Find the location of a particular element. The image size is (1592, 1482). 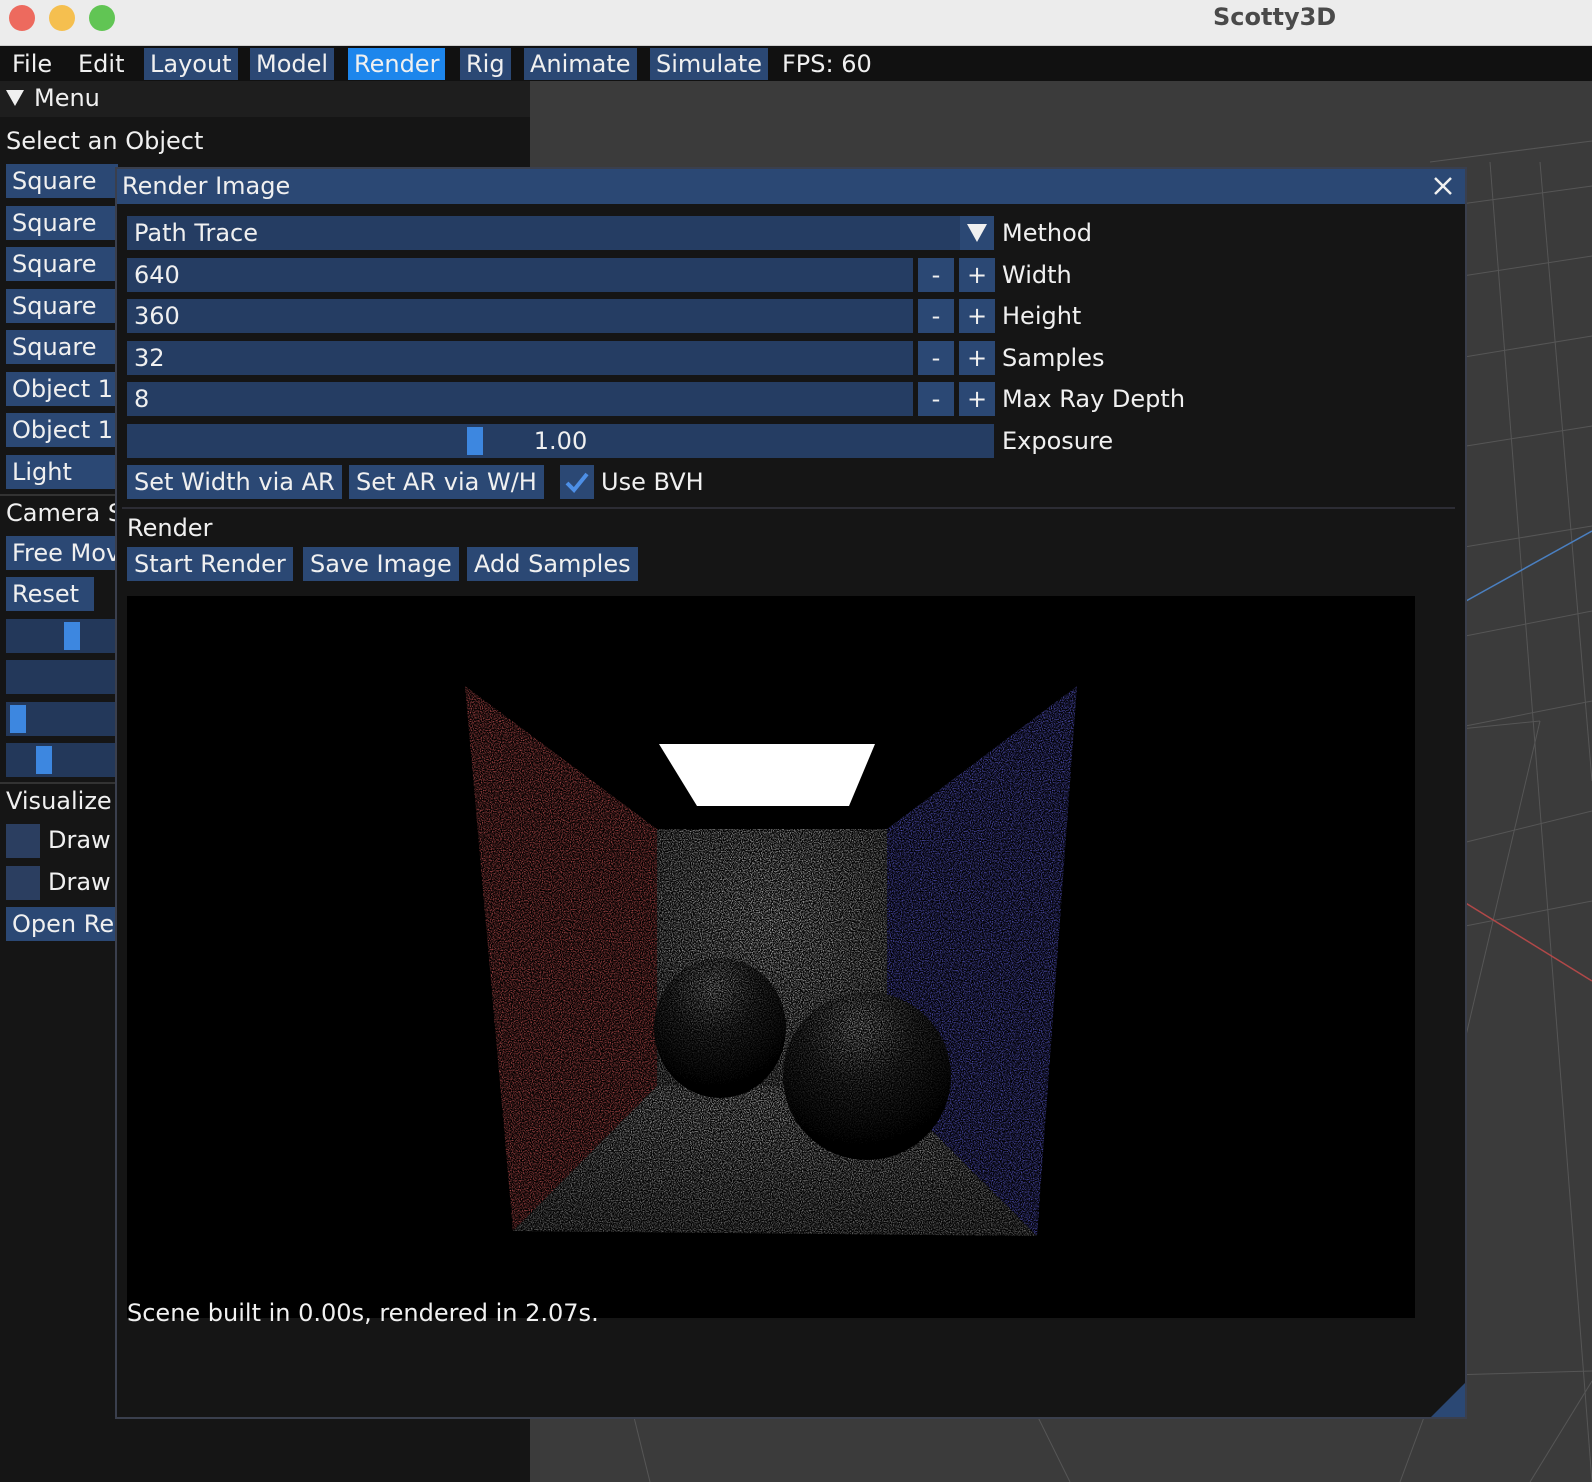

camera-settings-label: Camera S is located at coordinates (65, 513).